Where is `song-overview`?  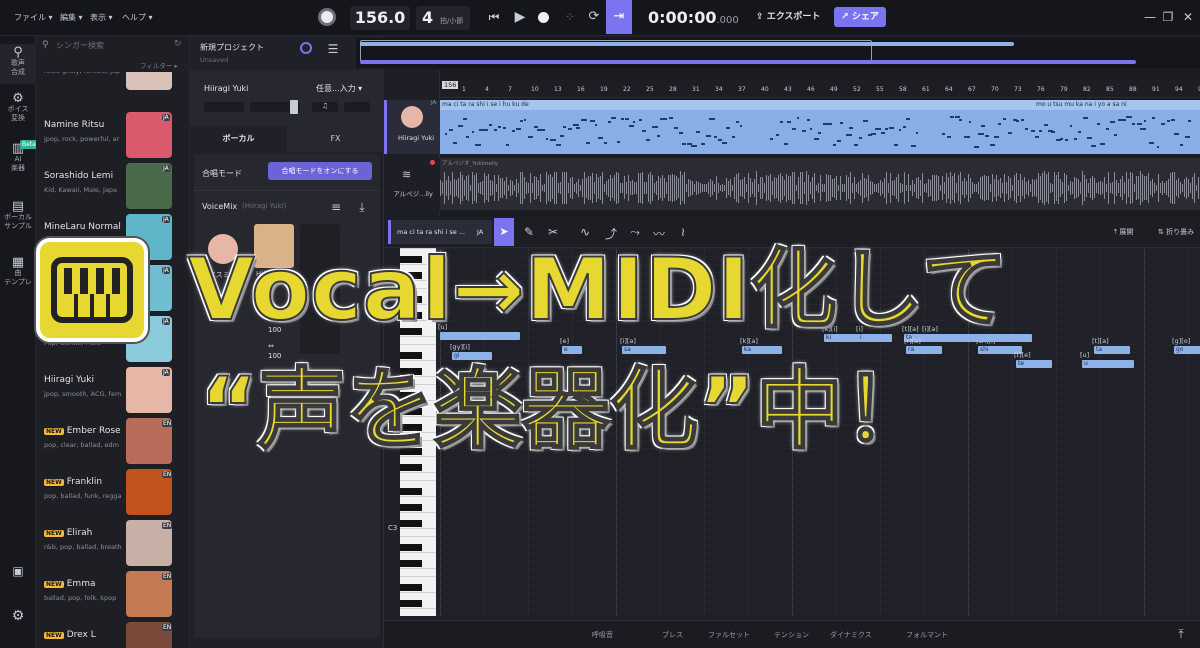
song-overview is located at coordinates (778, 53).